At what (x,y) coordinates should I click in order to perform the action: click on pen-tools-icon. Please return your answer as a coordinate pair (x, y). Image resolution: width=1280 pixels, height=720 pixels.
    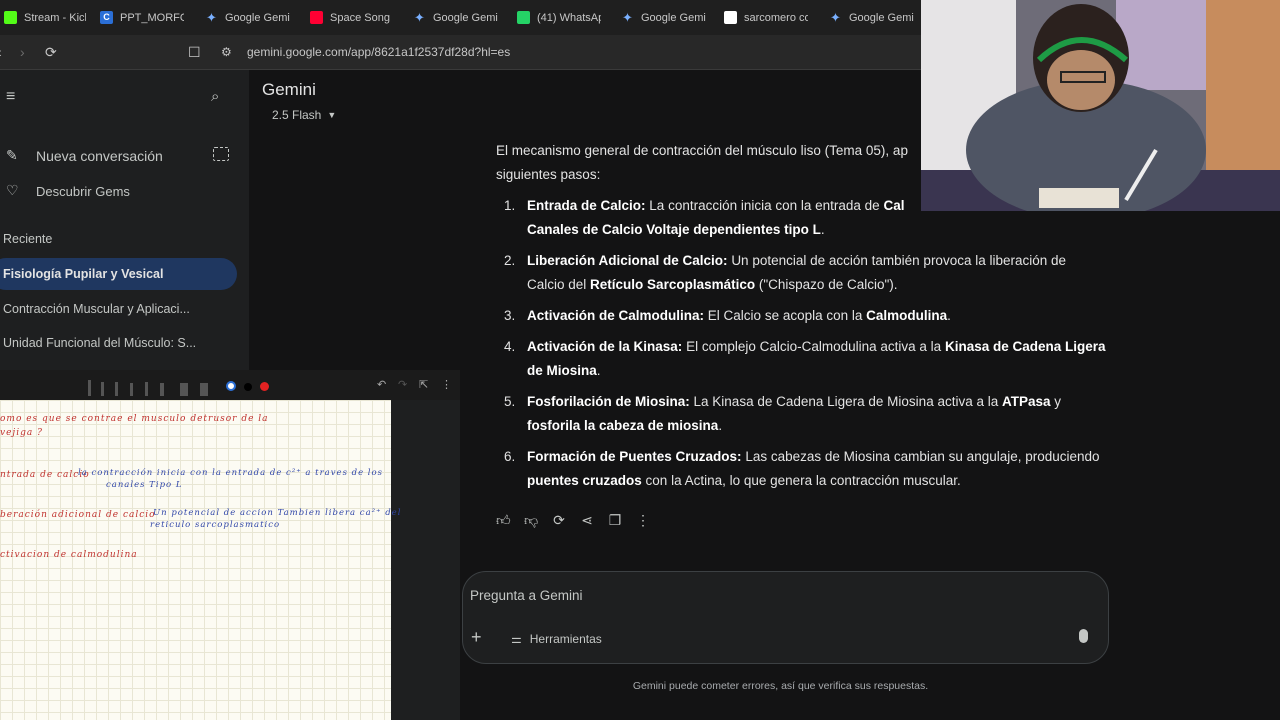
    Looking at the image, I should click on (150, 385).